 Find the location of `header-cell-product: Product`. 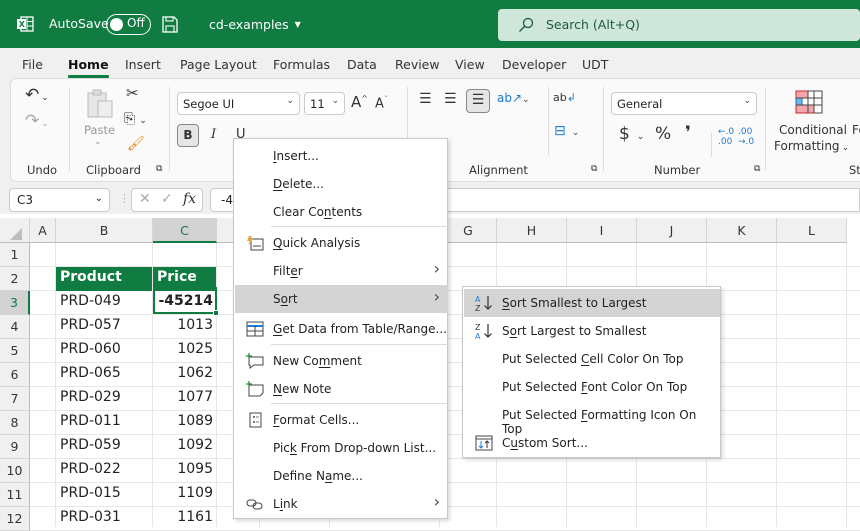

header-cell-product: Product is located at coordinates (104, 279).